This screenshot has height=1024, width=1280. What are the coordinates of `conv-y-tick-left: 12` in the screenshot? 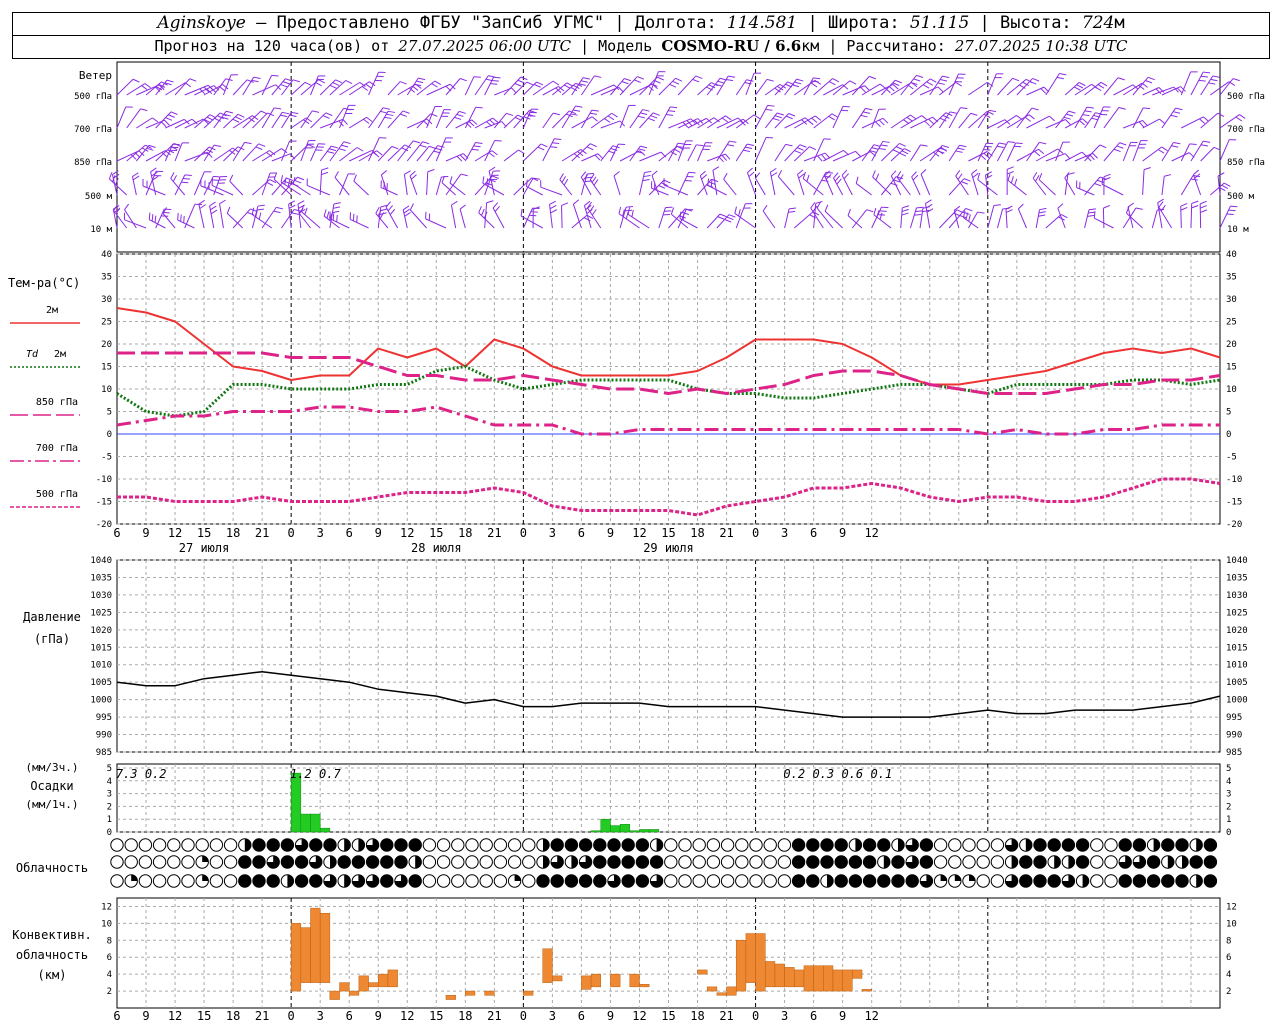 It's located at (106, 907).